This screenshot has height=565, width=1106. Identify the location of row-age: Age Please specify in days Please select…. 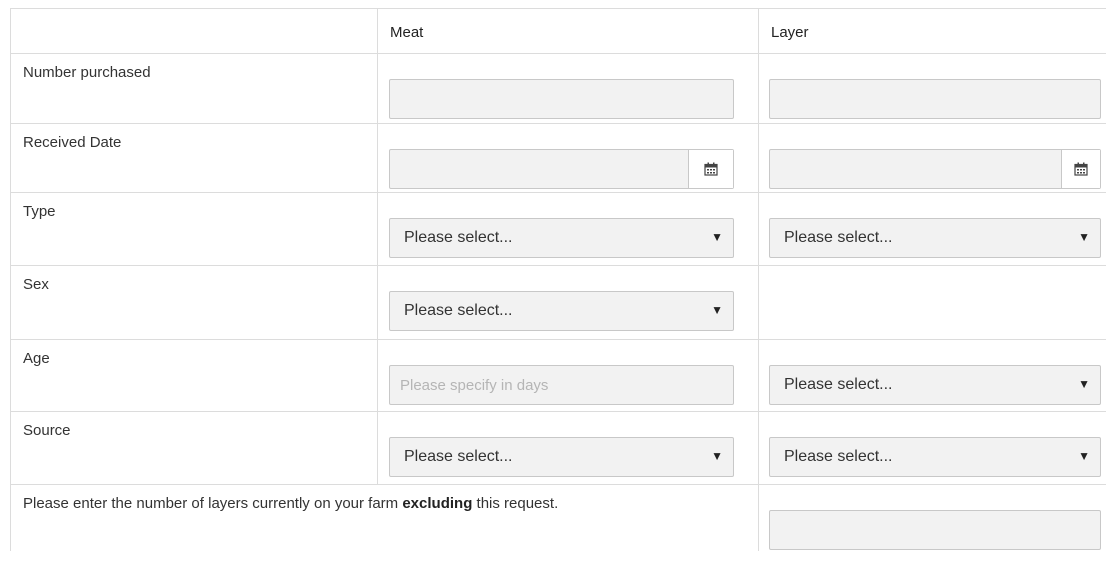
(558, 376).